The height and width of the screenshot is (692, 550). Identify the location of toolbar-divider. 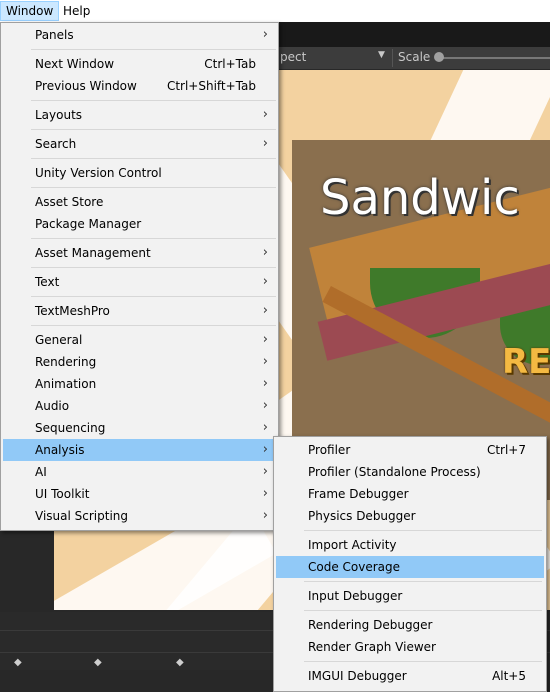
(392, 58).